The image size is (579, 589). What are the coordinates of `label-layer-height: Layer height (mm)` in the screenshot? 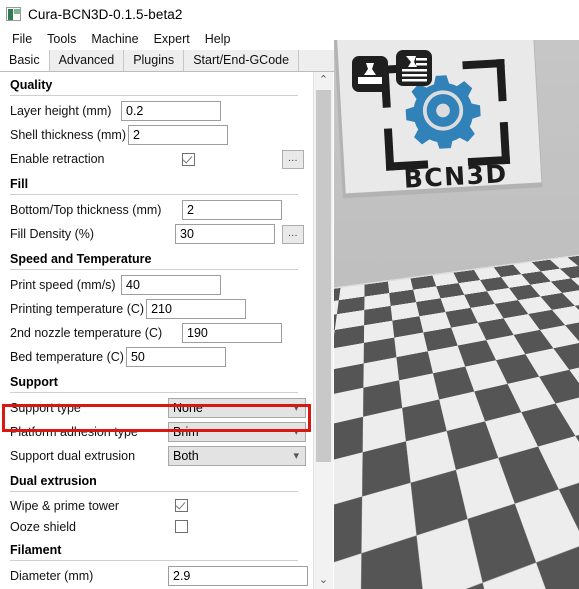 It's located at (61, 111).